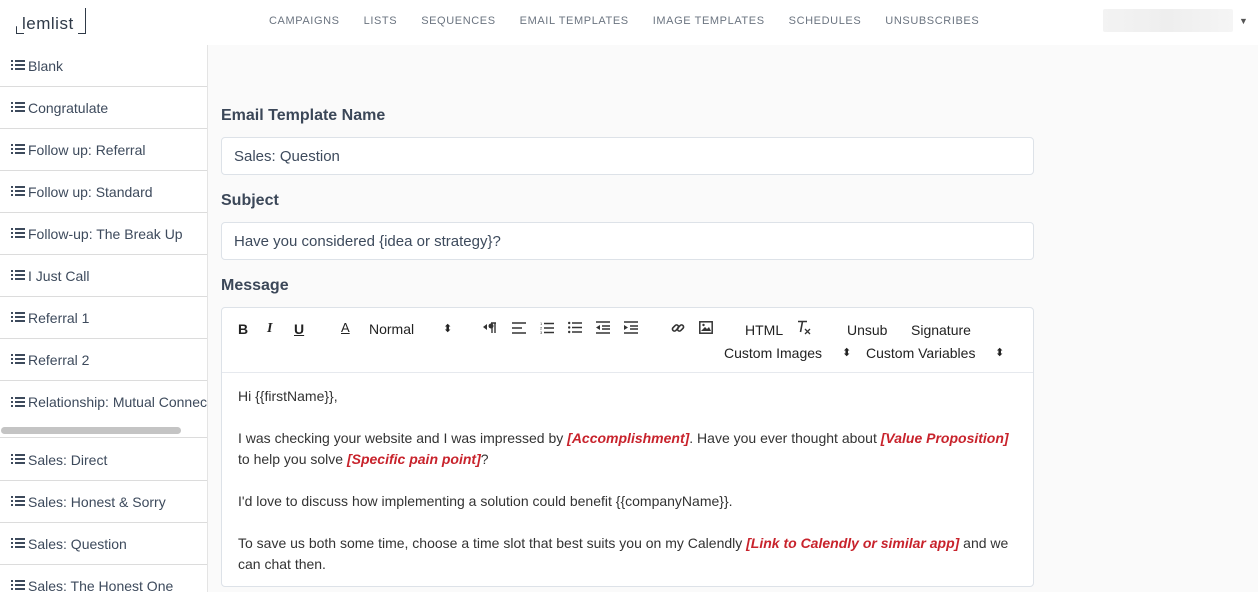 This screenshot has width=1258, height=592. I want to click on subject-label: Subject, so click(250, 200).